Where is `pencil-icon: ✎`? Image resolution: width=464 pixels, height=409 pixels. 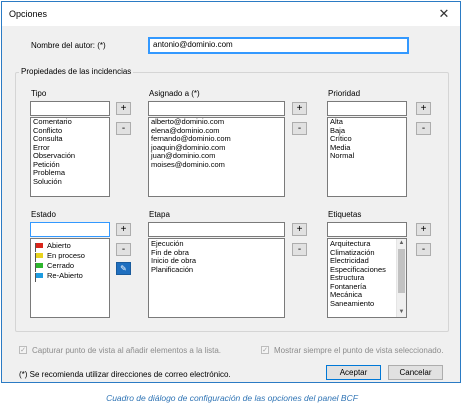
pencil-icon: ✎ is located at coordinates (123, 268).